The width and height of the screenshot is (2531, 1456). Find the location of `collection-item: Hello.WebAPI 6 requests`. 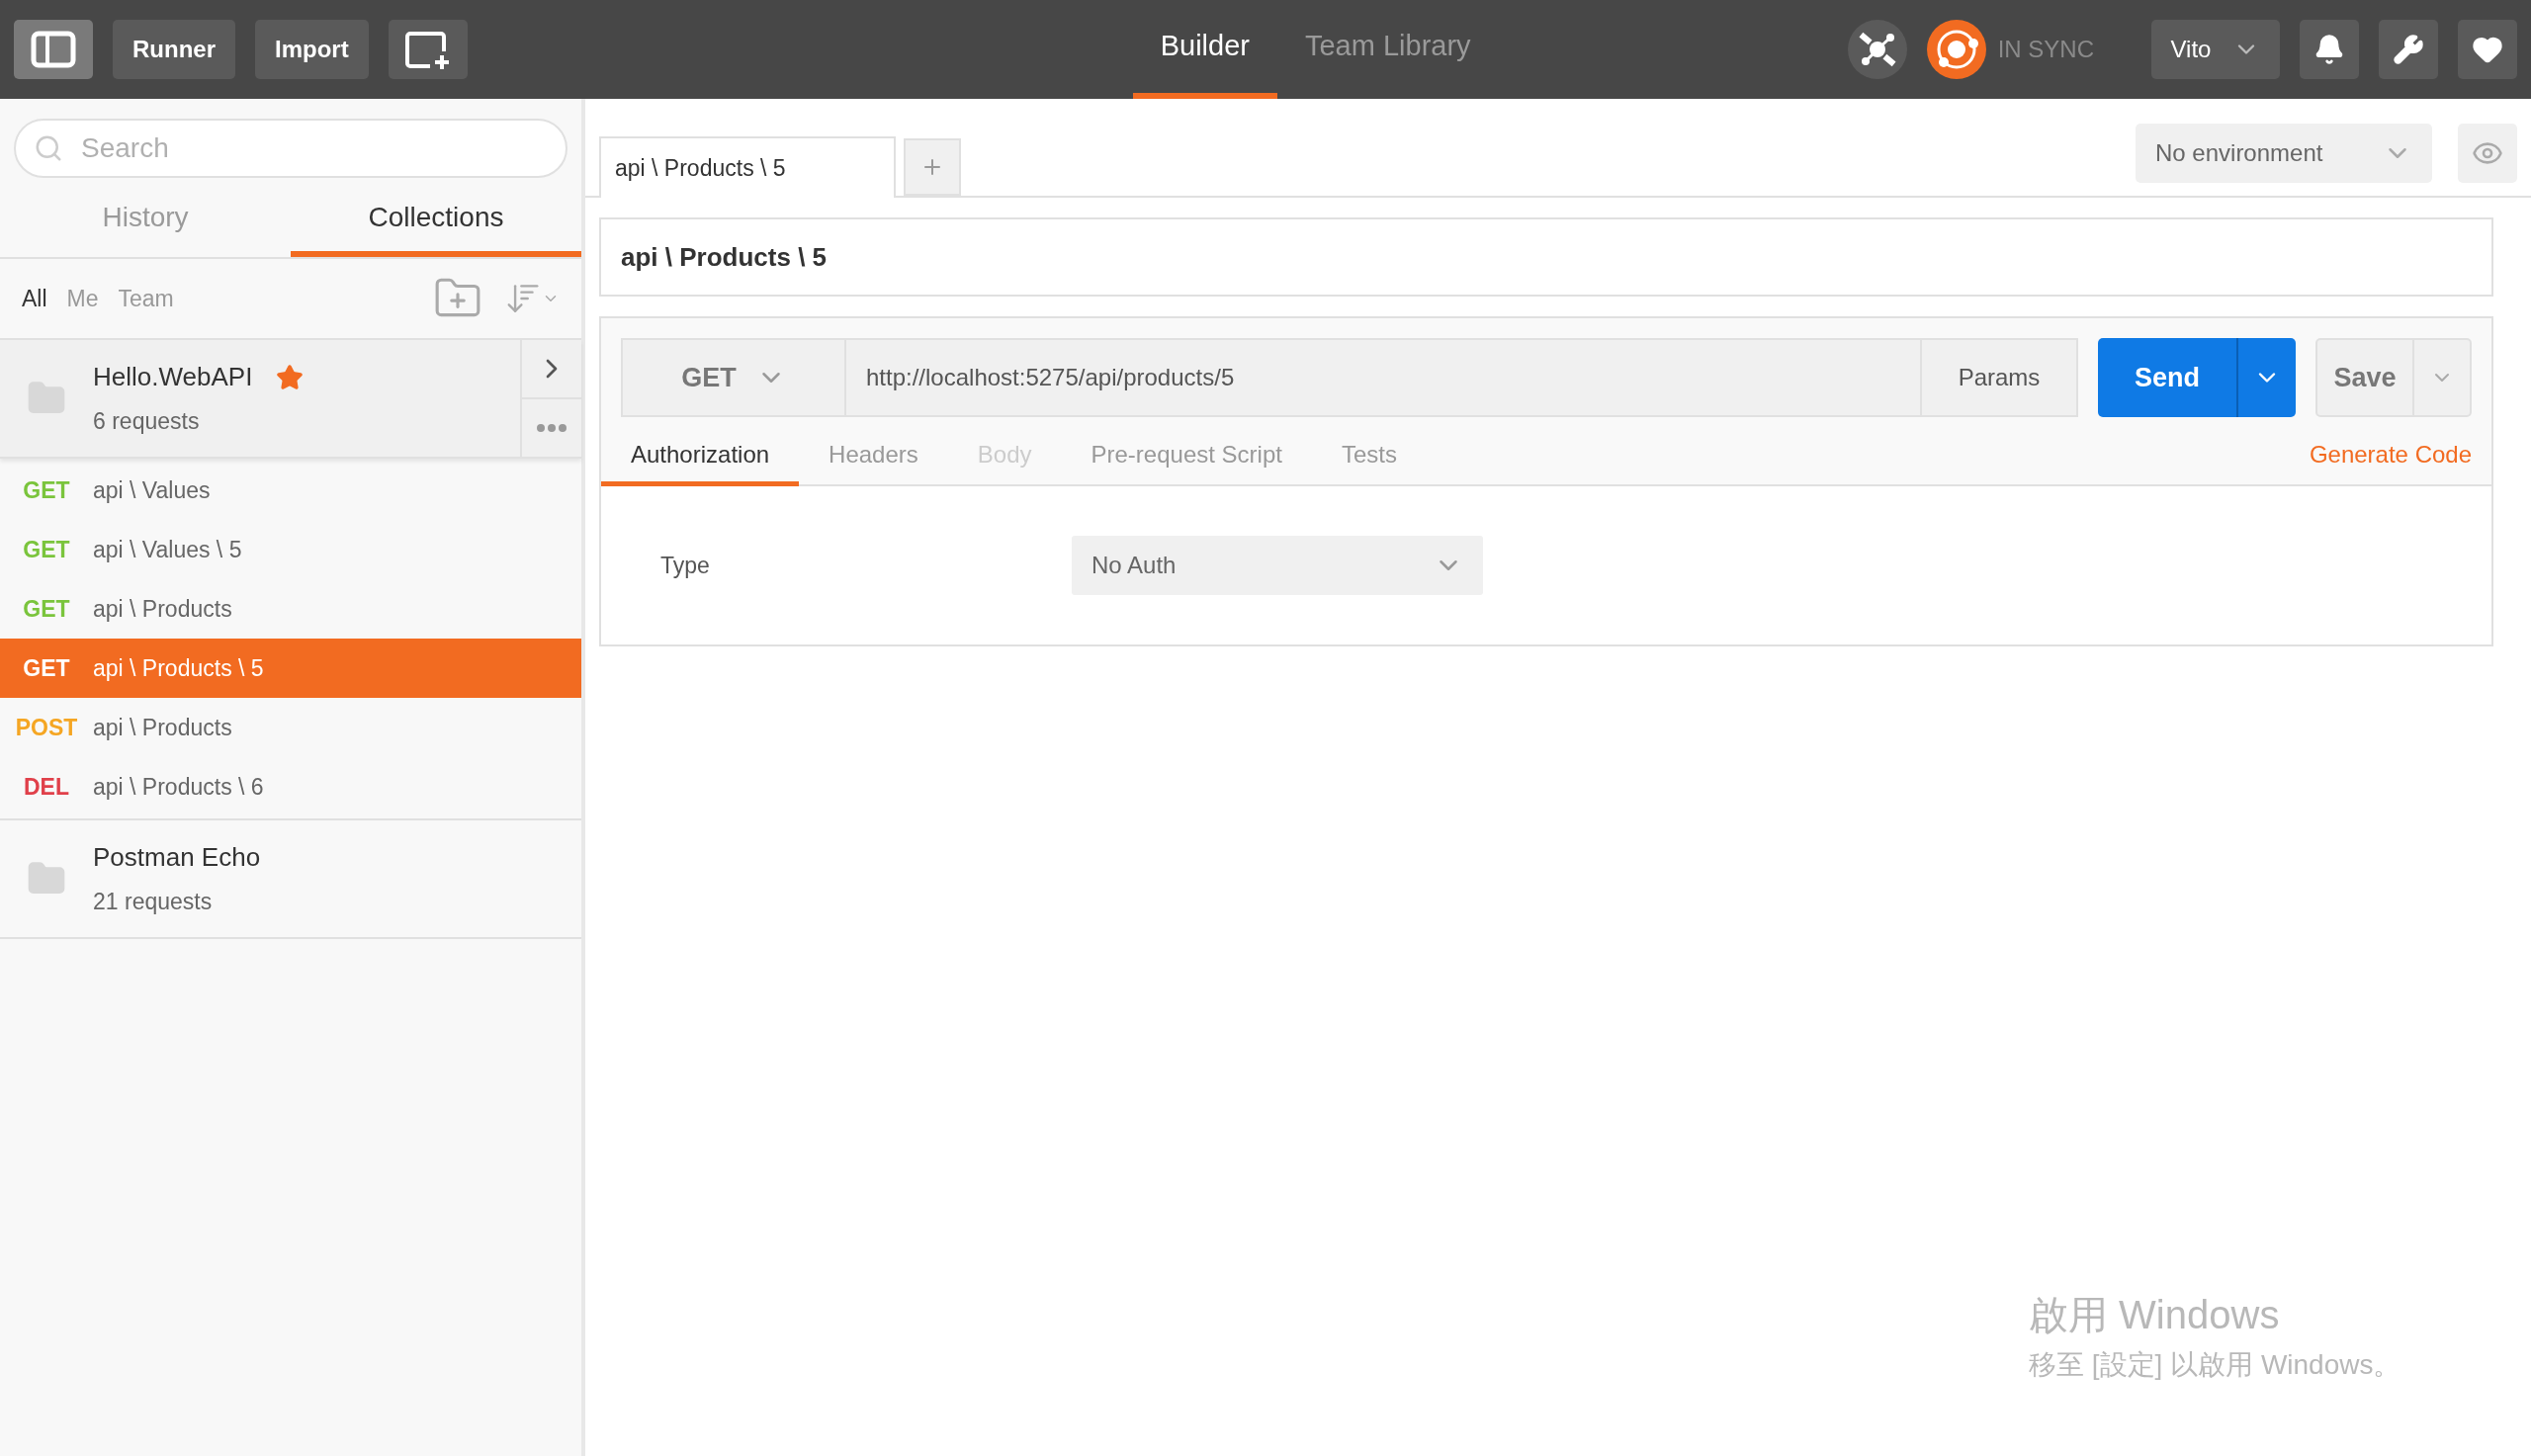

collection-item: Hello.WebAPI 6 requests is located at coordinates (290, 399).